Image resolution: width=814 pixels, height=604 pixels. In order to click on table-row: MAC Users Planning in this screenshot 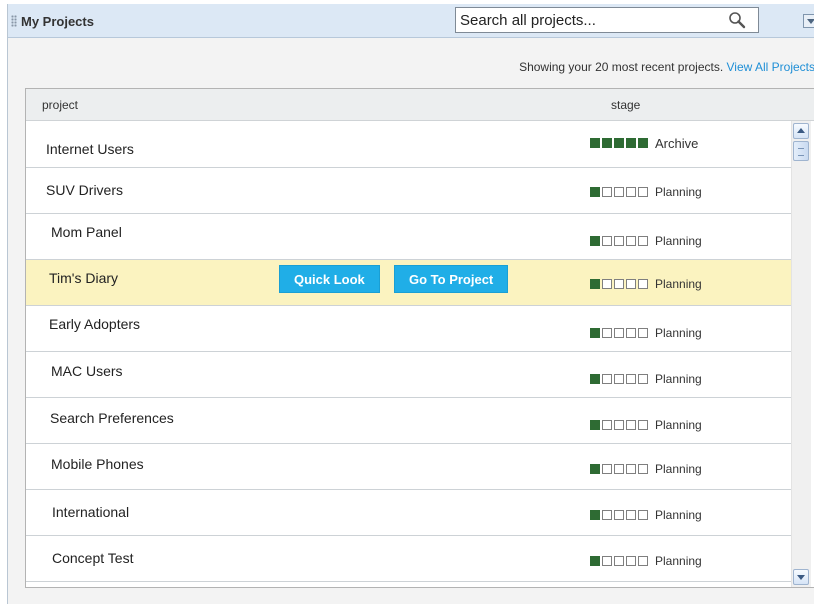, I will do `click(408, 375)`.